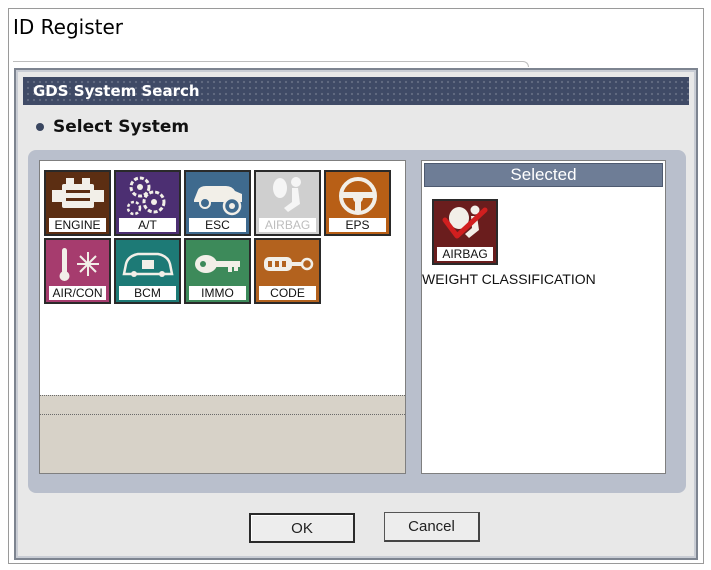 The width and height of the screenshot is (711, 570). What do you see at coordinates (287, 225) in the screenshot?
I see `system-label: AIRBAG` at bounding box center [287, 225].